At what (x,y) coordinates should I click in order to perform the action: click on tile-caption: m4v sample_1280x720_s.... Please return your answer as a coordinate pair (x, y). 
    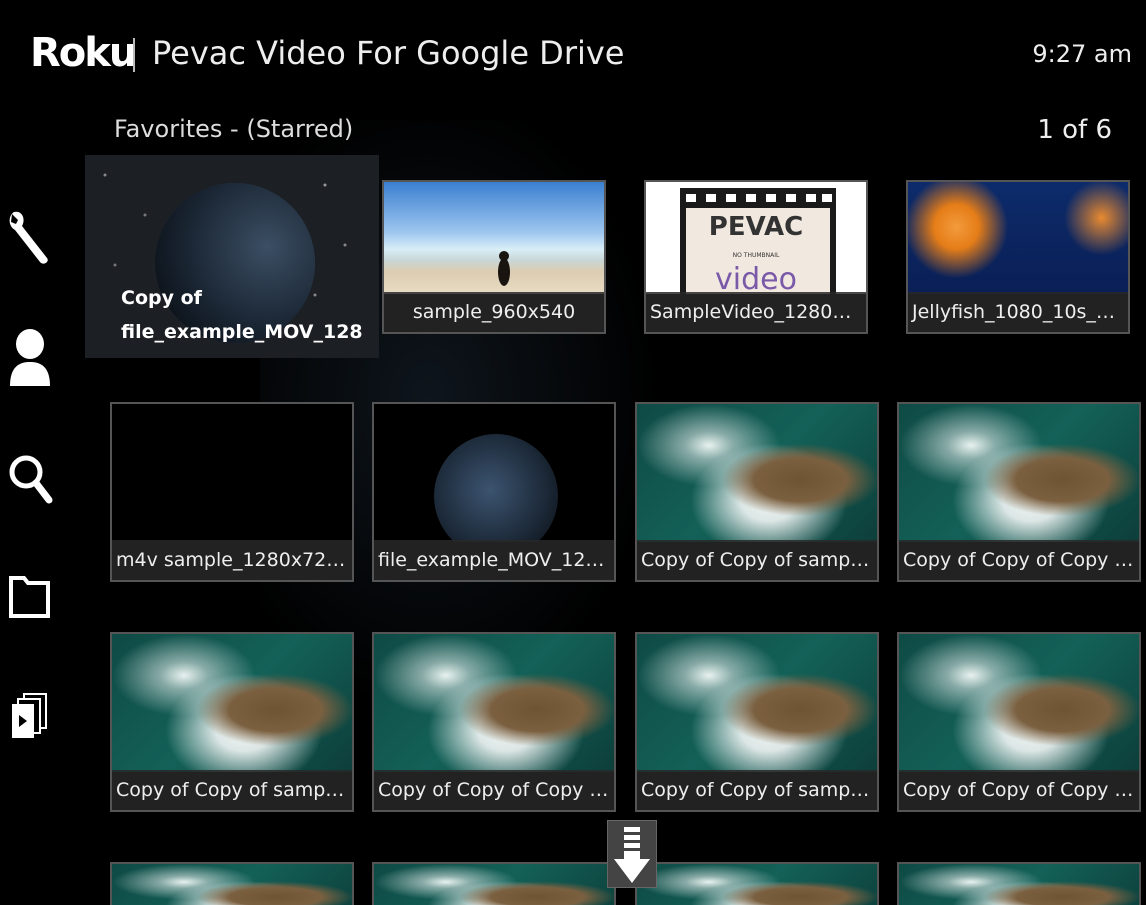
    Looking at the image, I should click on (232, 560).